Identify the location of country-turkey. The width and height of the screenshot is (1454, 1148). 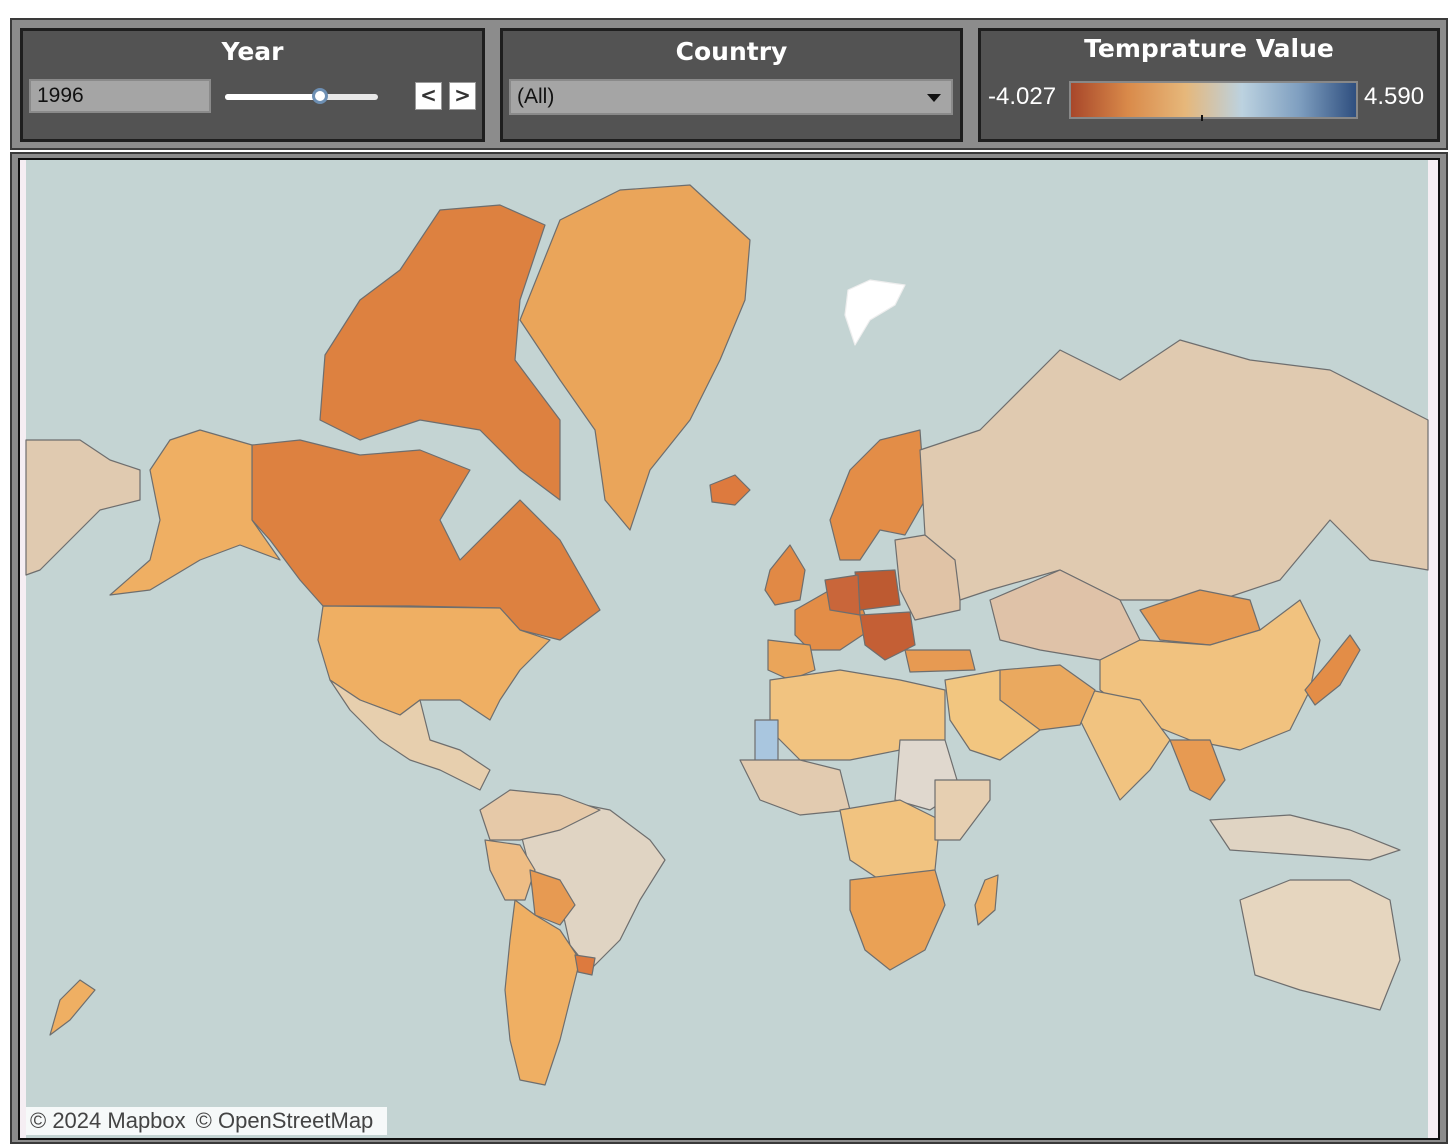
(940, 661).